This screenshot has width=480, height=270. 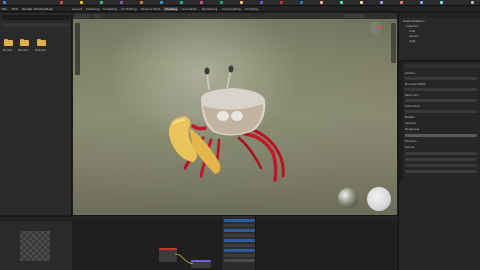 What do you see at coordinates (27, 9) in the screenshot?
I see `menu-render: Render` at bounding box center [27, 9].